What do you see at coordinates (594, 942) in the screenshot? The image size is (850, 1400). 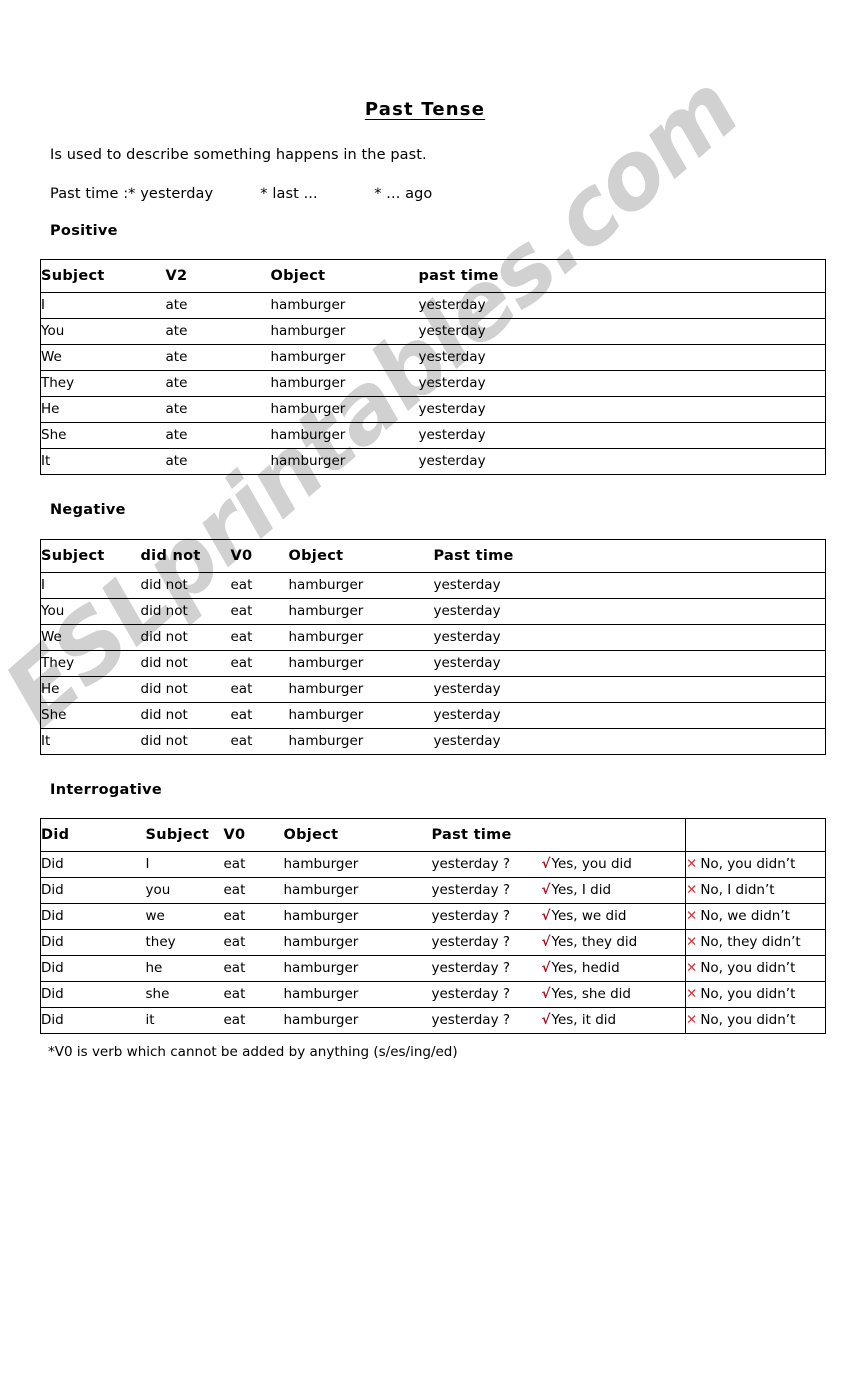 I see `affirmative-answer-text: Yes, they did` at bounding box center [594, 942].